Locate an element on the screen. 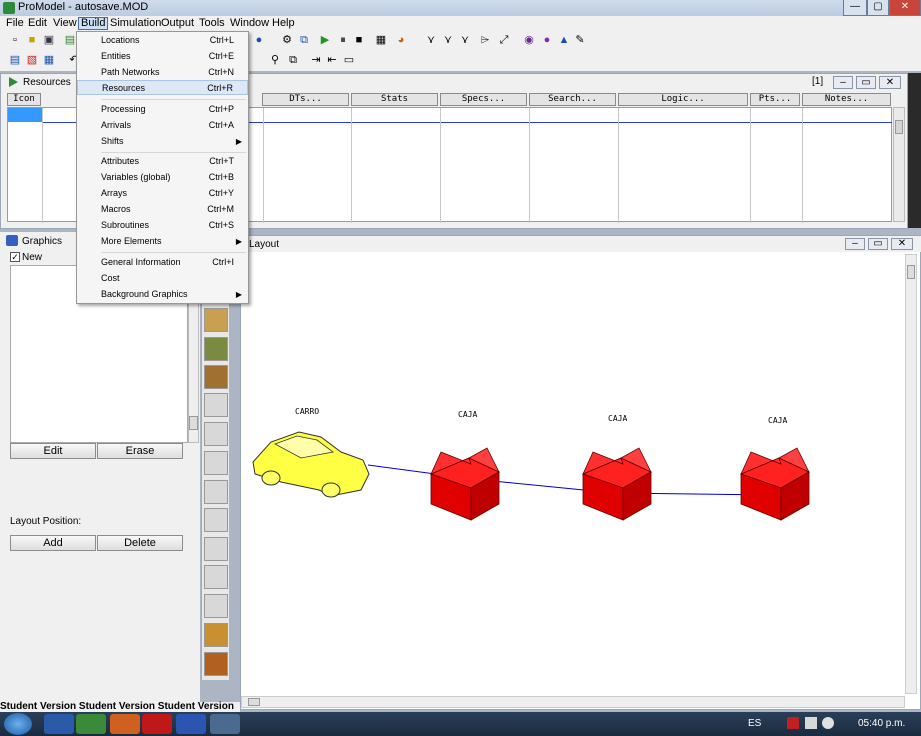 The image size is (921, 736). operator-2-icon is located at coordinates (216, 549).